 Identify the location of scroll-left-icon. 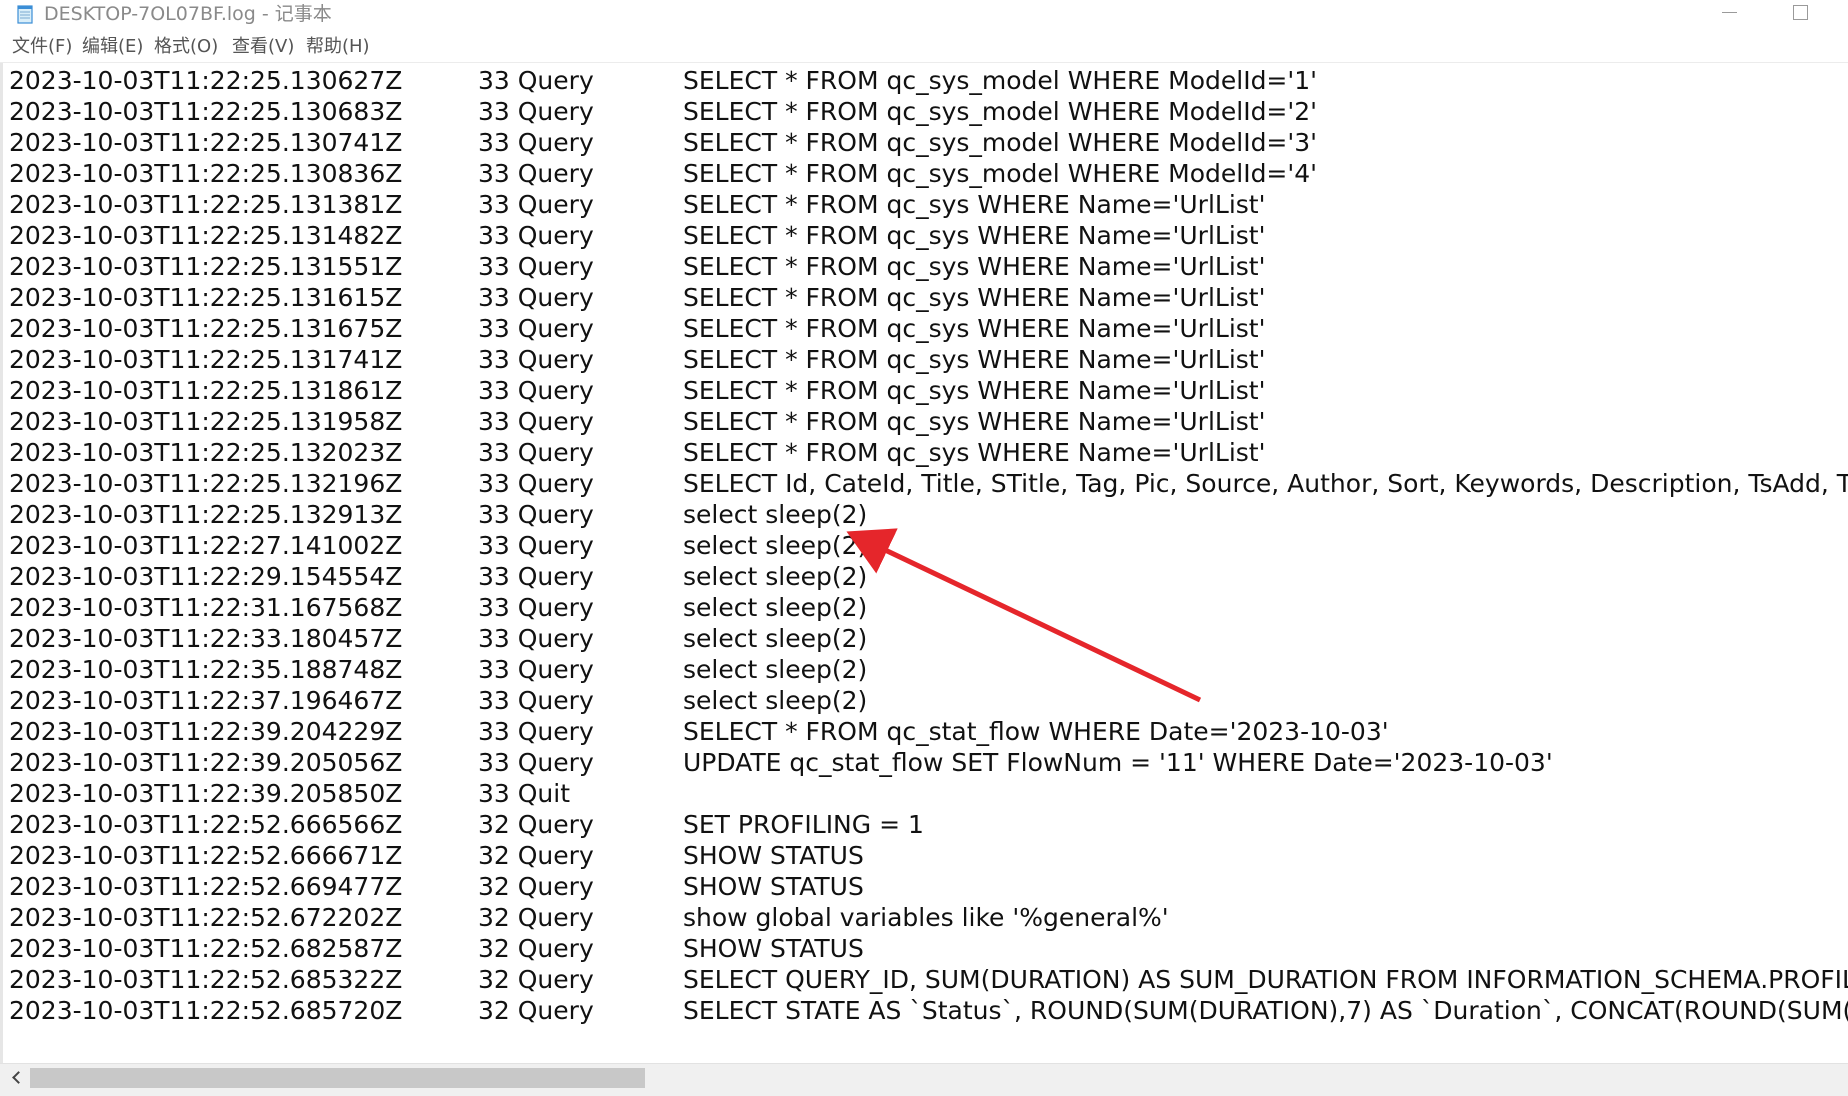
(16, 1078).